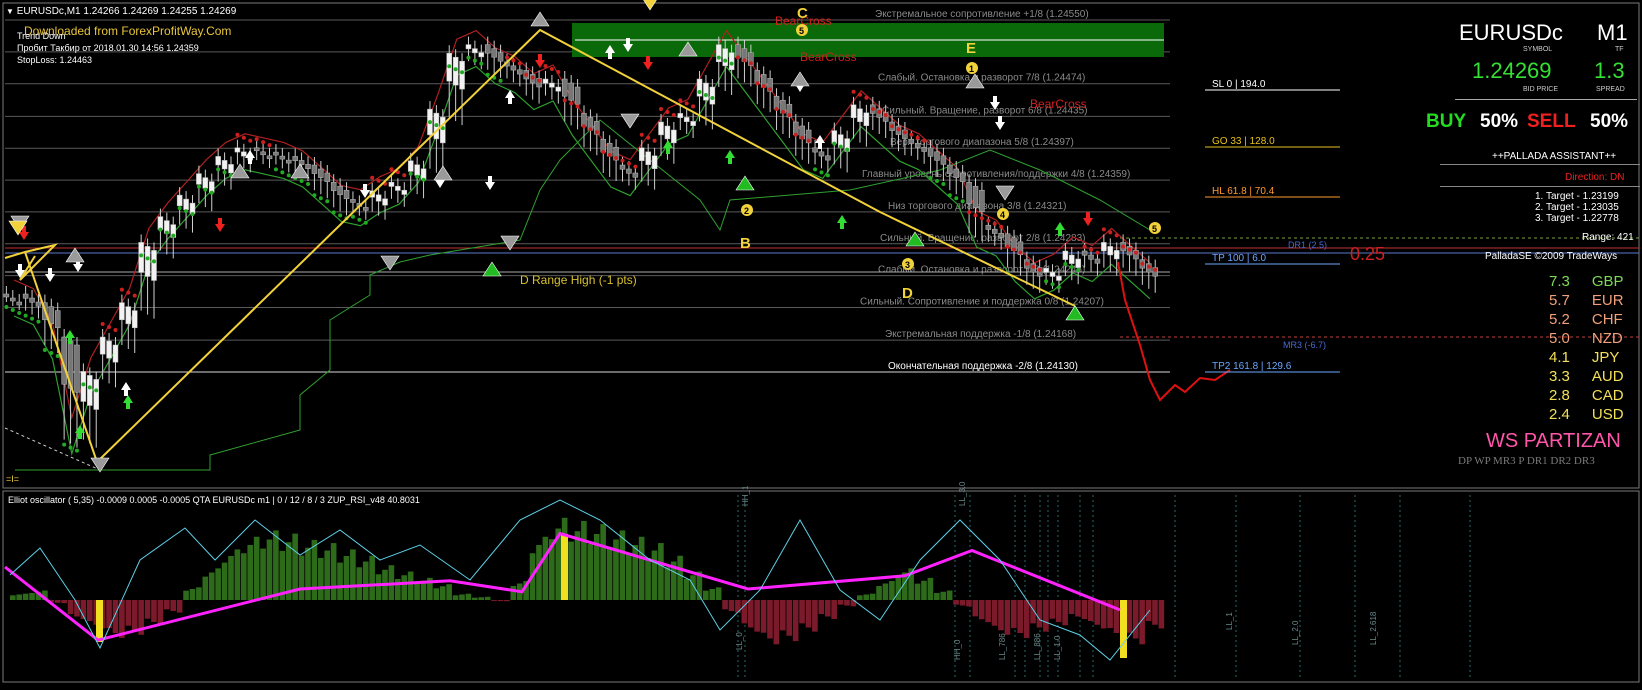 This screenshot has height=690, width=1642. Describe the element at coordinates (1058, 104) in the screenshot. I see `bearcross-label: BearCross` at that location.